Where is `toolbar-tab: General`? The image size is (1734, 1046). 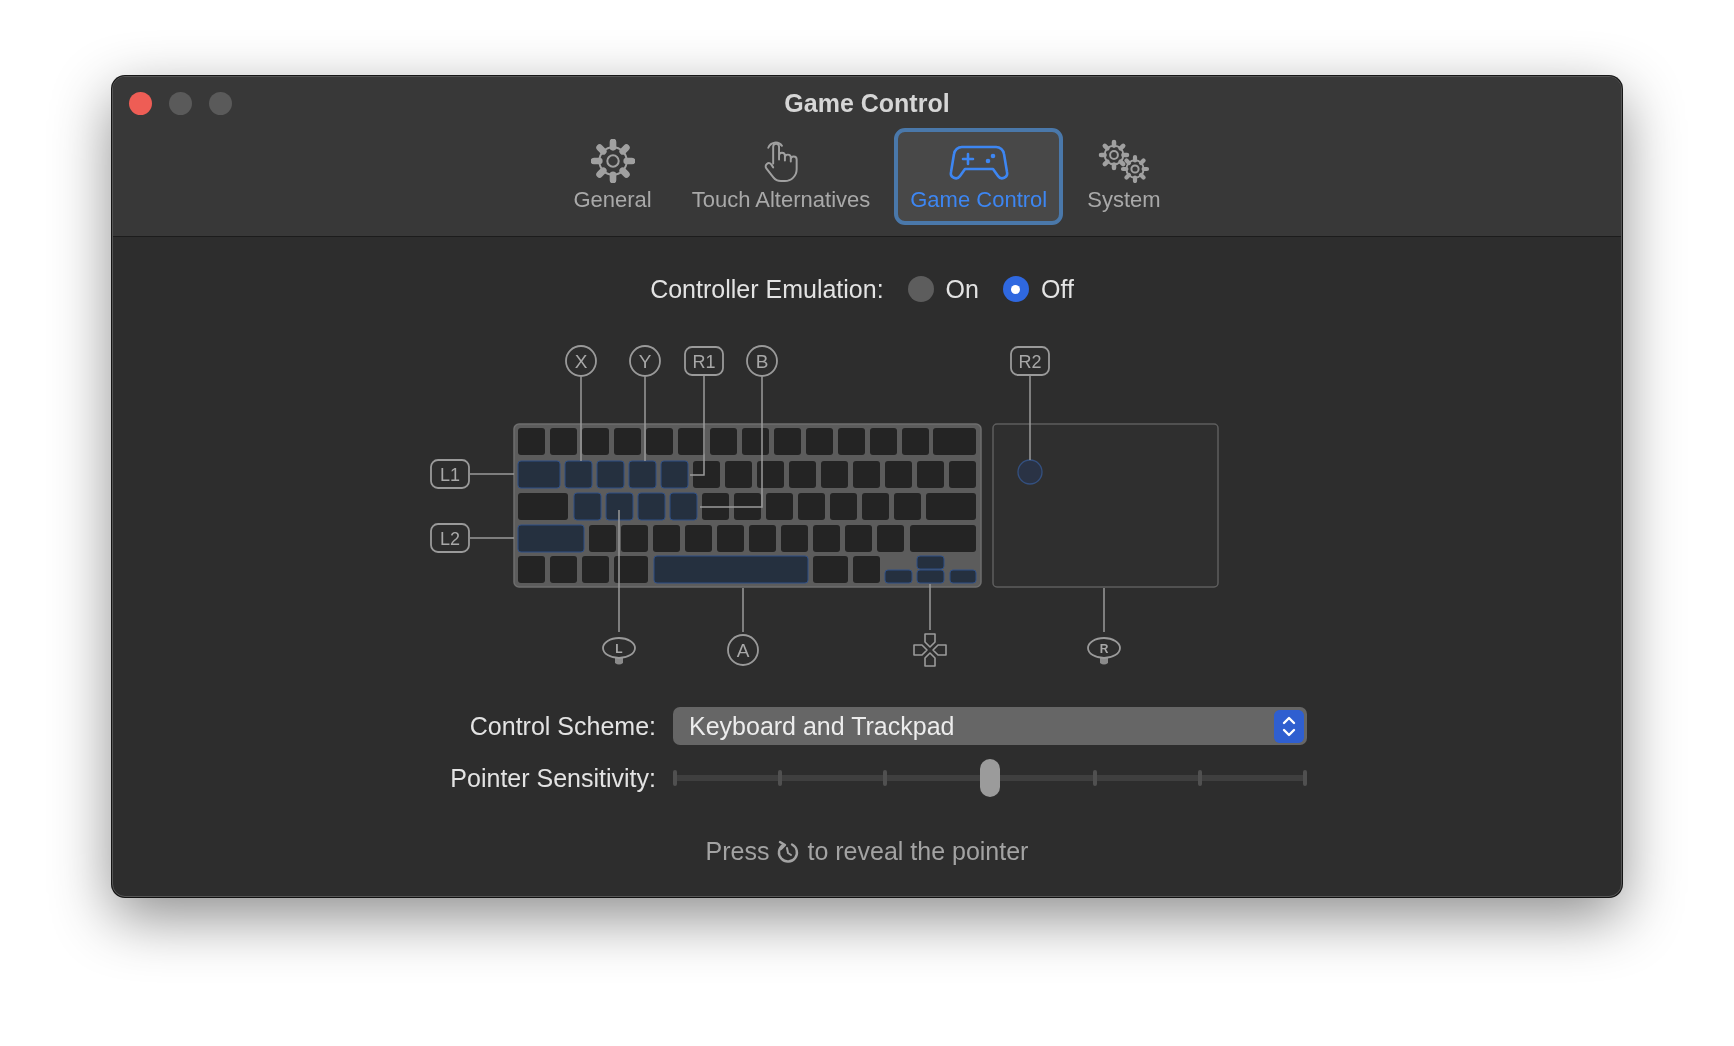
toolbar-tab: General is located at coordinates (612, 176).